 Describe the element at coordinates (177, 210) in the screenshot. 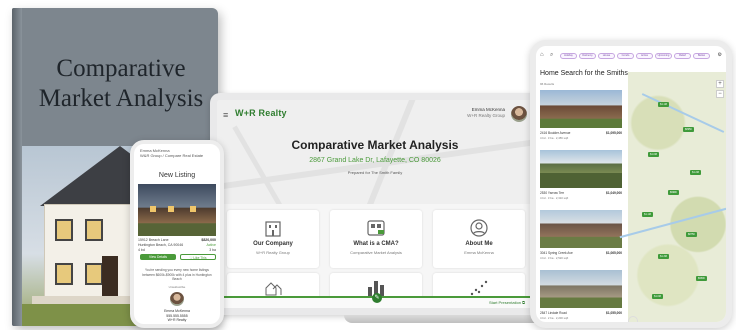

I see `listing-photo` at that location.